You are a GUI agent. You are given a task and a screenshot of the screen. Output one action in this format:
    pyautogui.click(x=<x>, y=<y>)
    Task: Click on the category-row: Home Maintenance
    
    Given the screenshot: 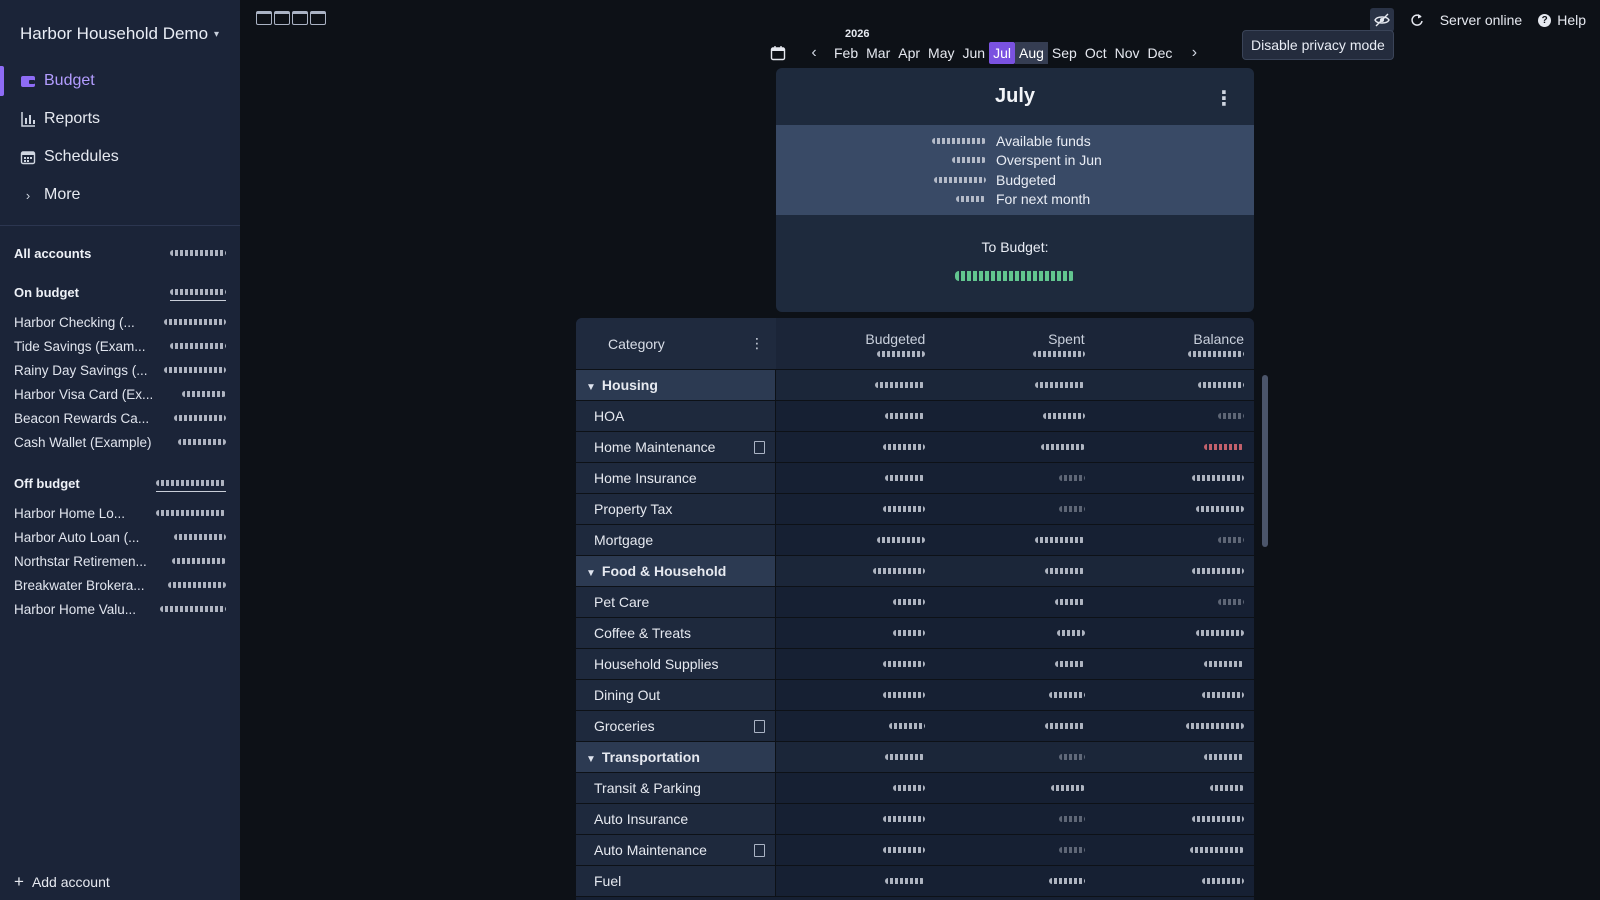 What is the action you would take?
    pyautogui.click(x=915, y=447)
    